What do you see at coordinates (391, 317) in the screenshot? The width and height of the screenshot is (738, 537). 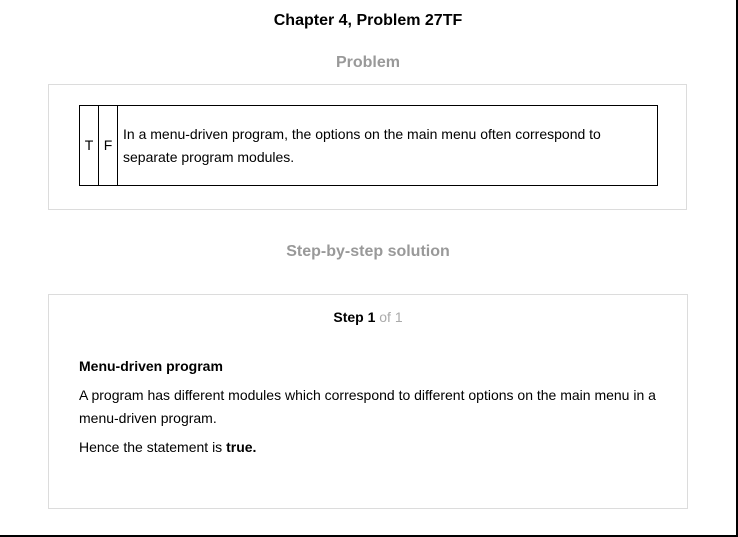 I see `step-count: of 1` at bounding box center [391, 317].